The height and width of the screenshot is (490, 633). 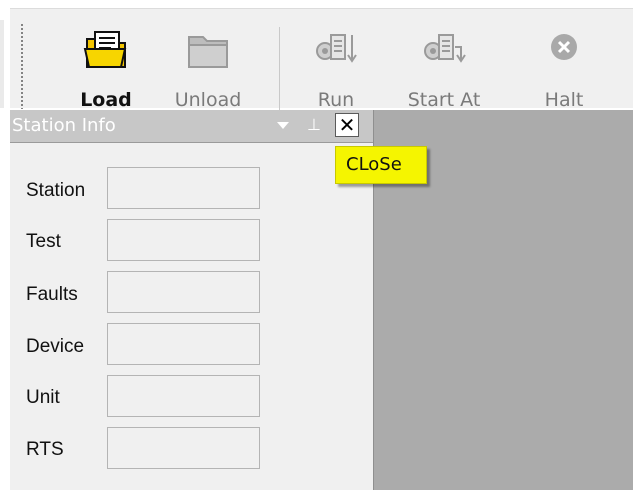 What do you see at coordinates (444, 71) in the screenshot?
I see `start-at-button: Start At` at bounding box center [444, 71].